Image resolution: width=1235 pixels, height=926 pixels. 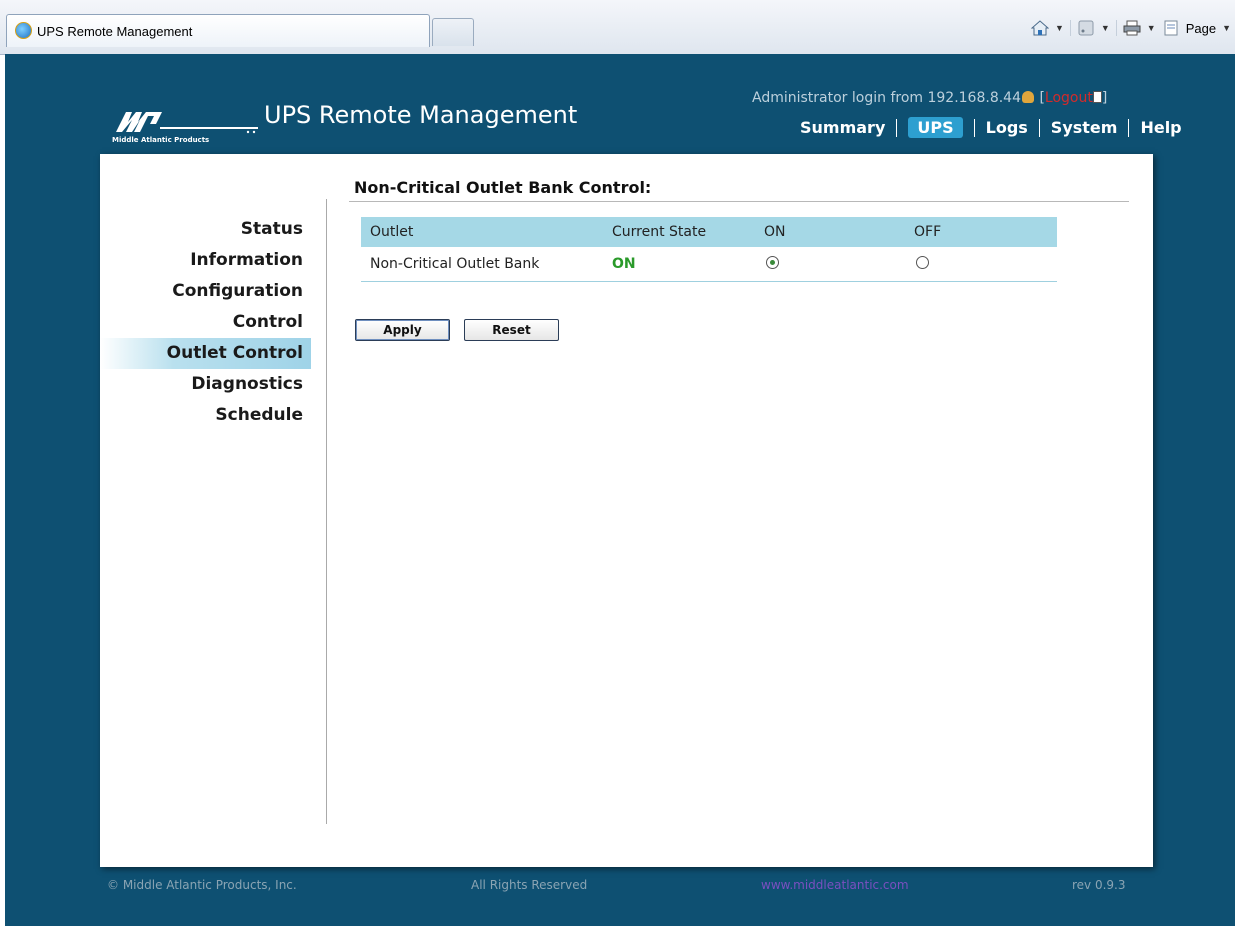 I want to click on footer-version: rev 0.9.3, so click(x=1099, y=885).